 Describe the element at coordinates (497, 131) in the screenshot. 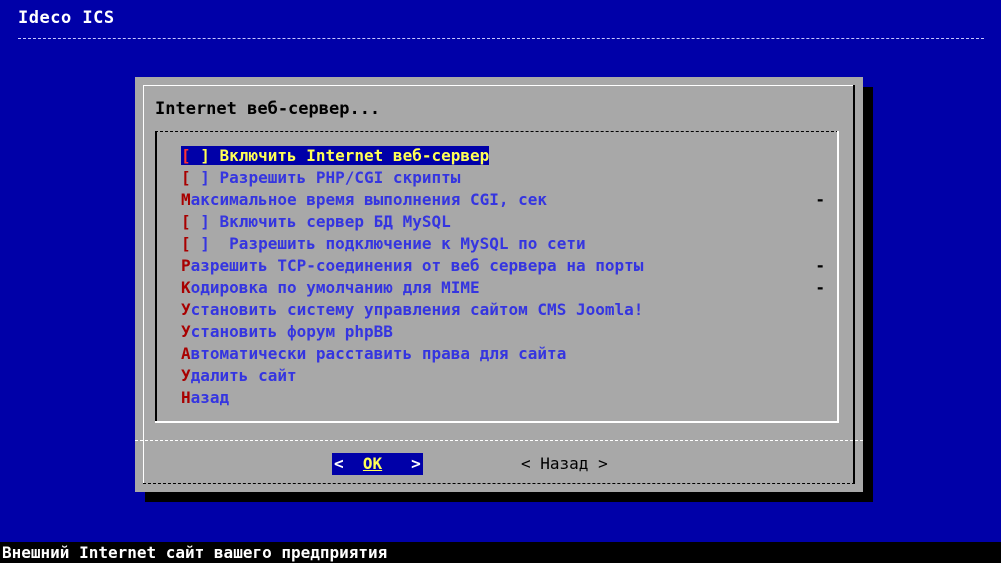

I see `menu-box-border-top` at that location.